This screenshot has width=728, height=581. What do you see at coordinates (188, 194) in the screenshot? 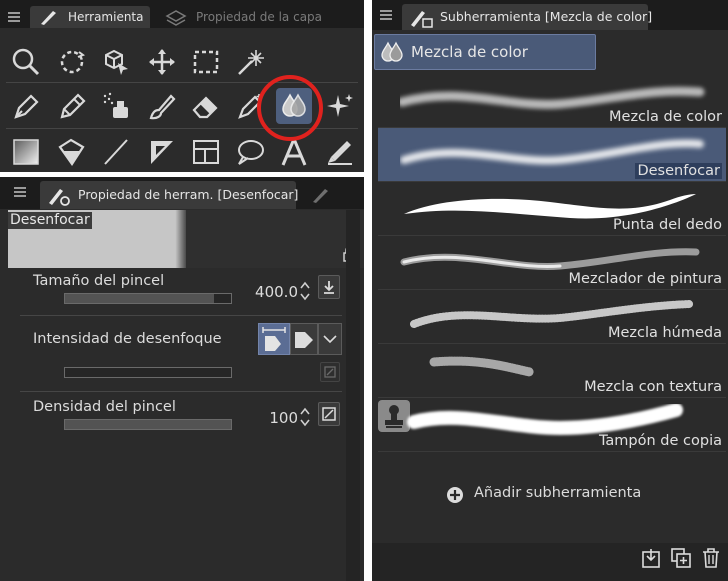
I see `property-panel-title: Propiedad de herram. [Desenfocar]` at bounding box center [188, 194].